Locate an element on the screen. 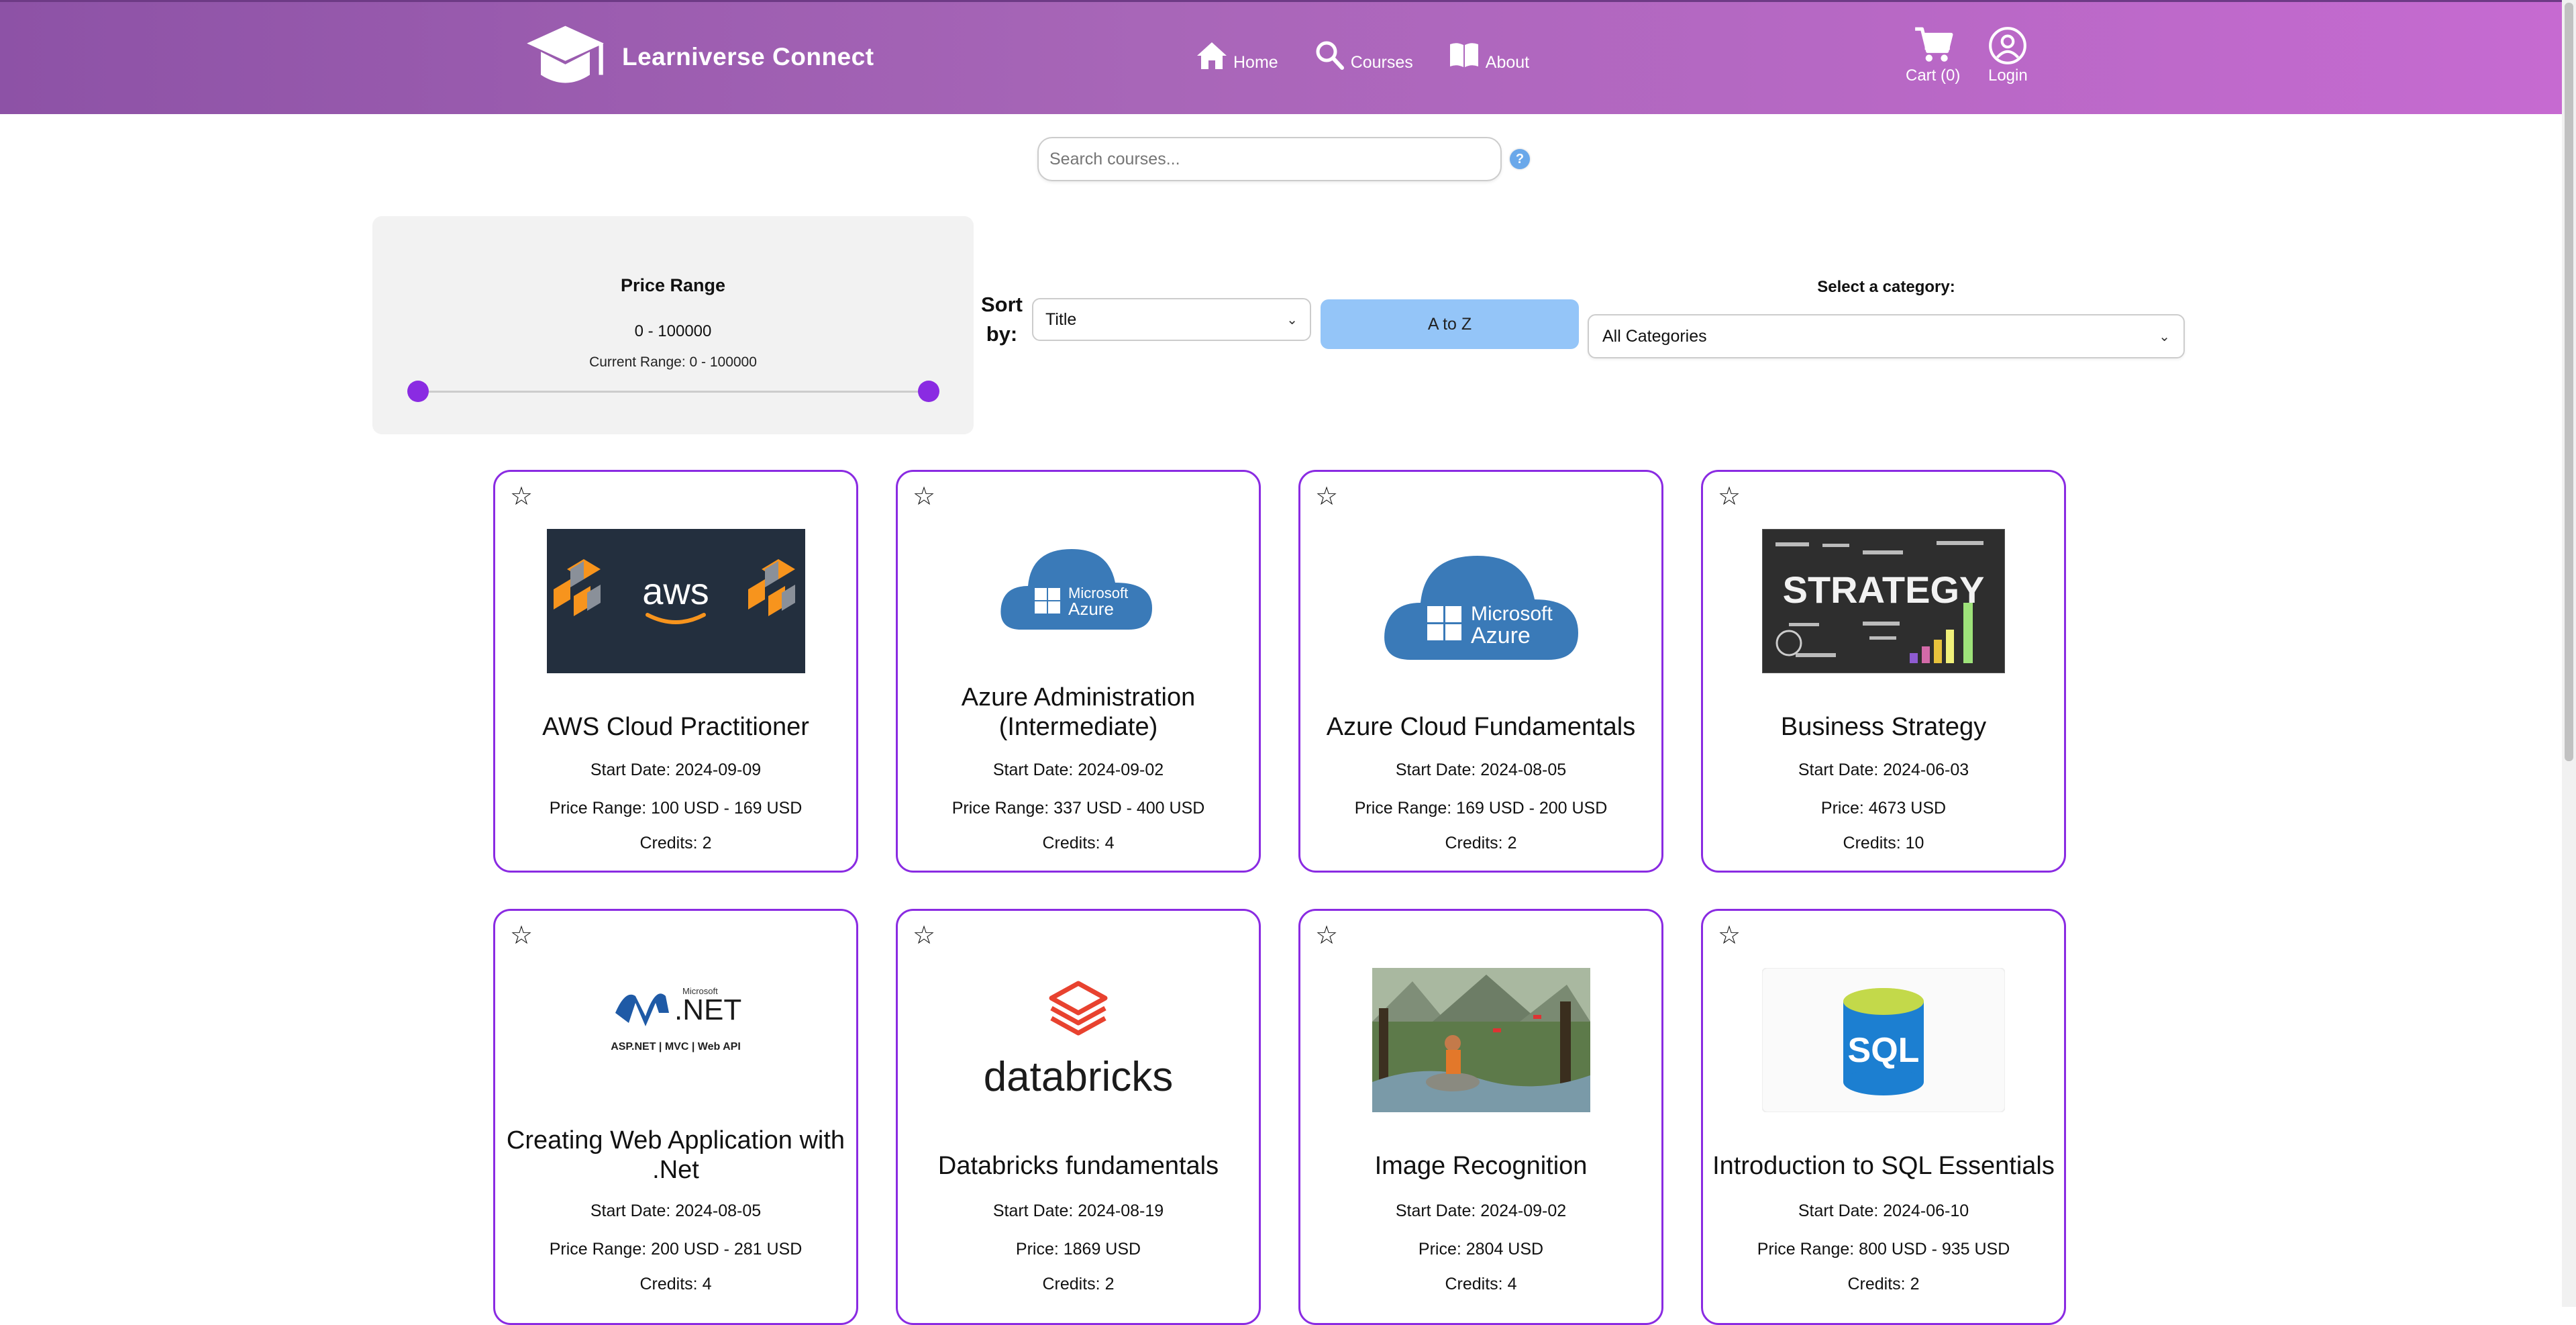  home-icon is located at coordinates (1212, 55).